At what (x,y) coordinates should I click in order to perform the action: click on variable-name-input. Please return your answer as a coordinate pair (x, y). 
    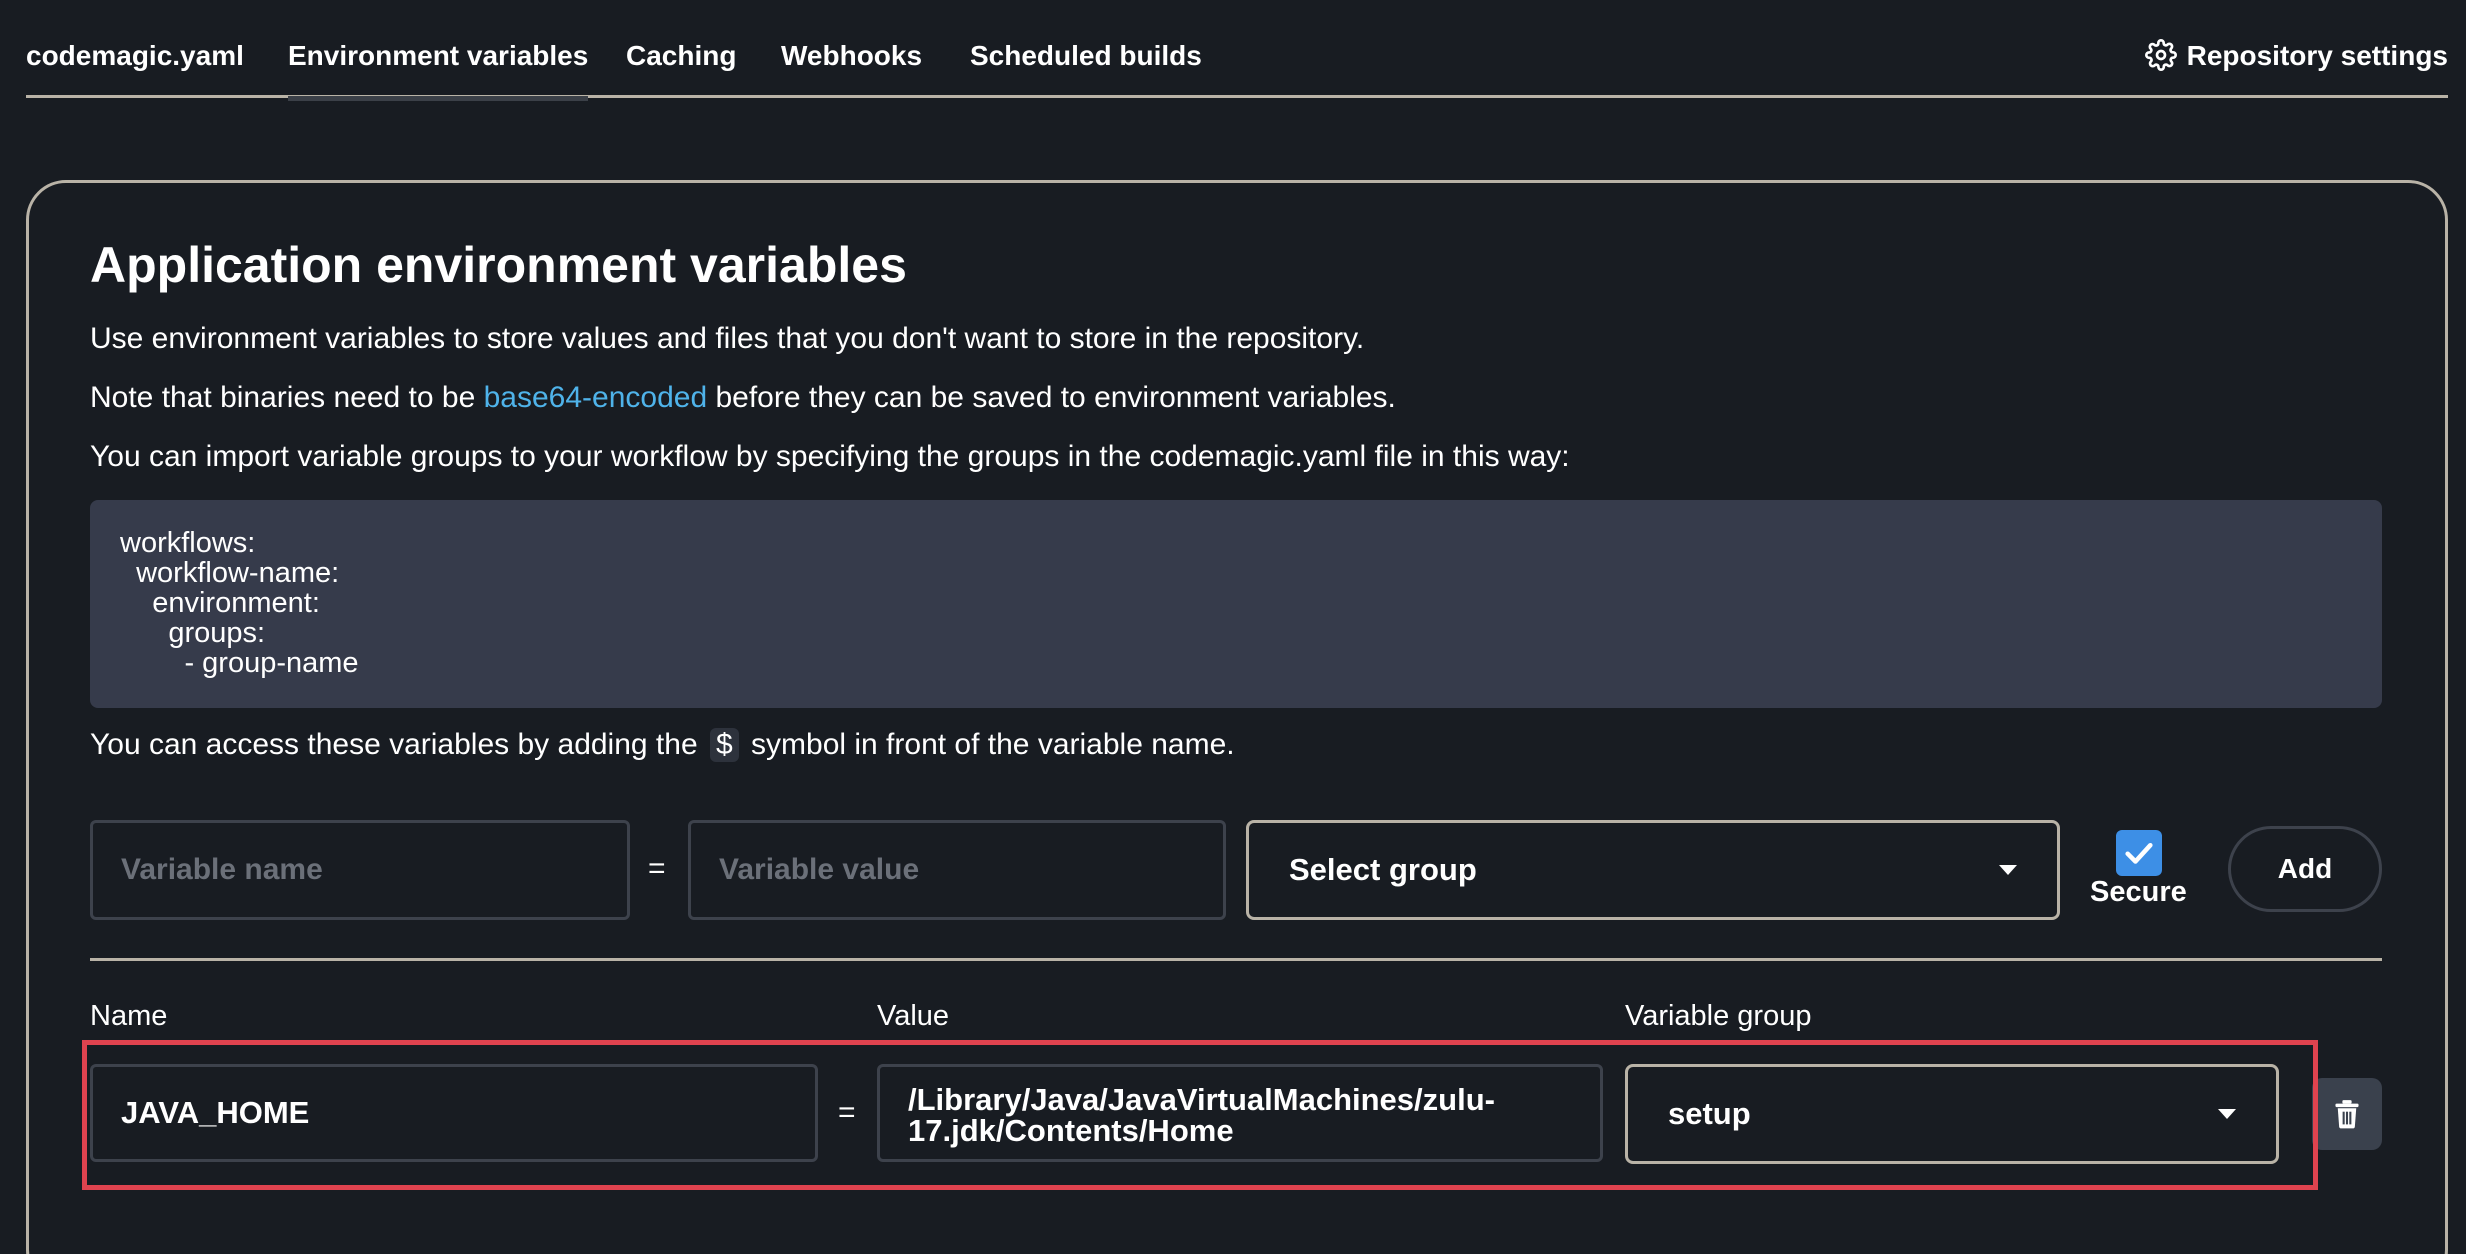
    Looking at the image, I should click on (360, 870).